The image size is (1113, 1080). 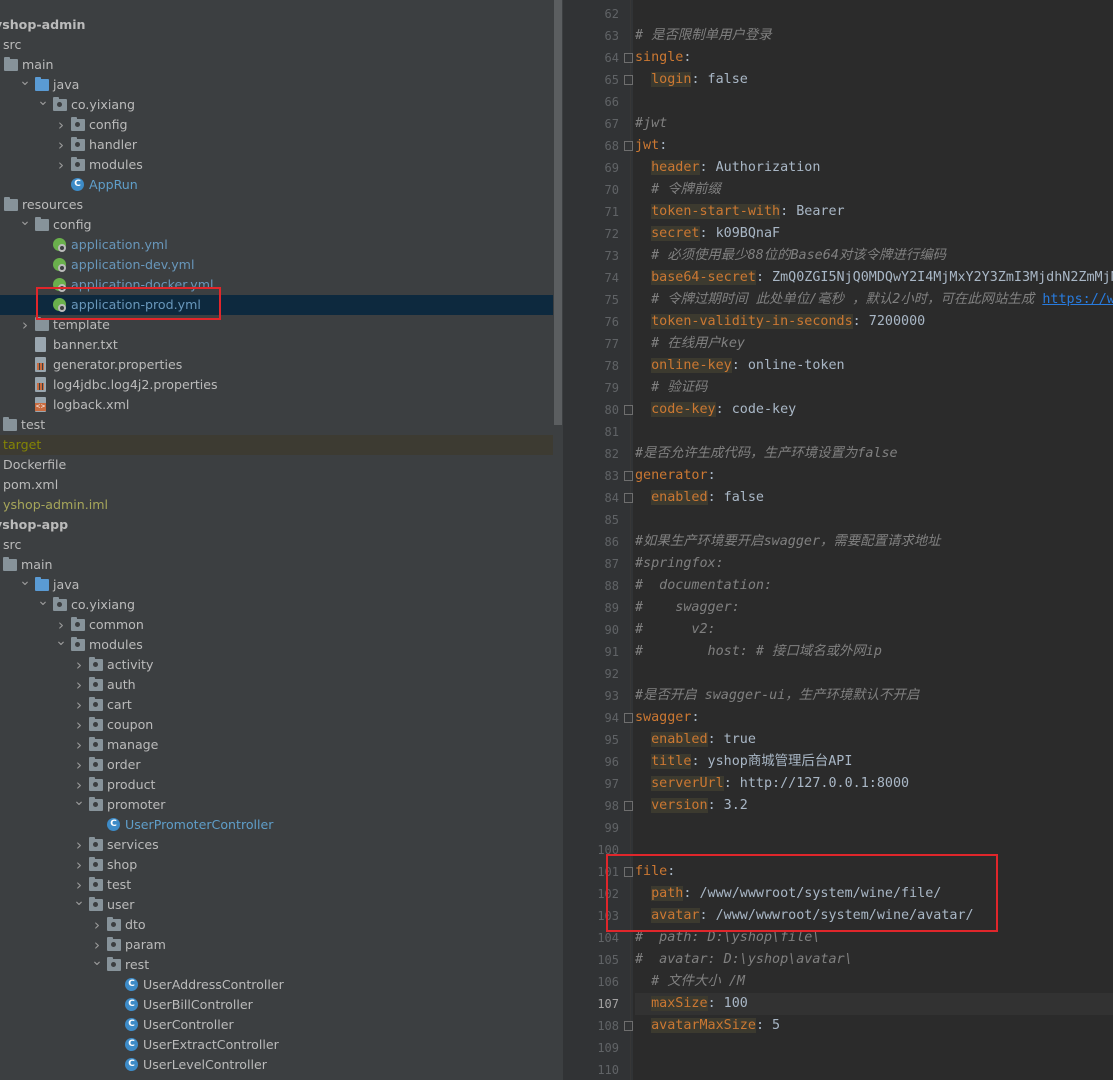 I want to click on tree-item: ⌄ promoter, so click(x=276, y=804).